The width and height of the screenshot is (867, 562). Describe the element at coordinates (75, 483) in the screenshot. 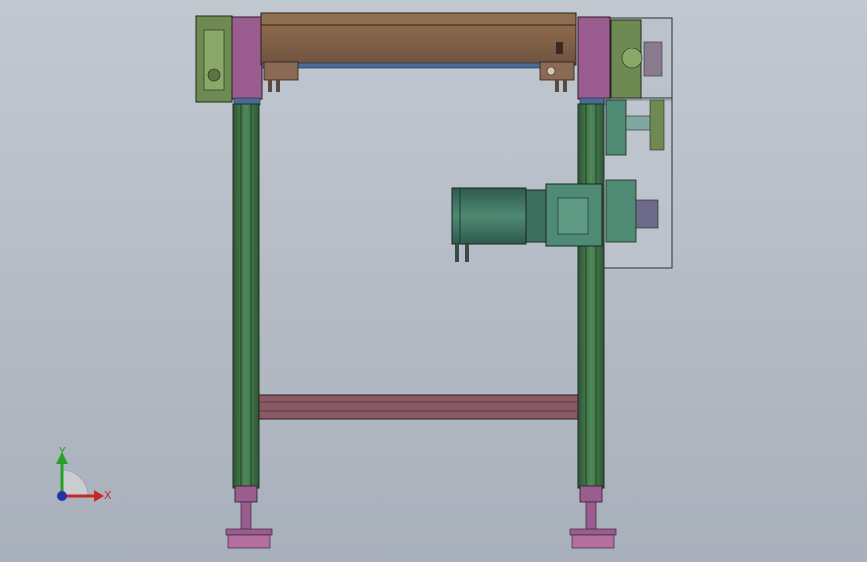

I see `triad-plane-marker` at that location.